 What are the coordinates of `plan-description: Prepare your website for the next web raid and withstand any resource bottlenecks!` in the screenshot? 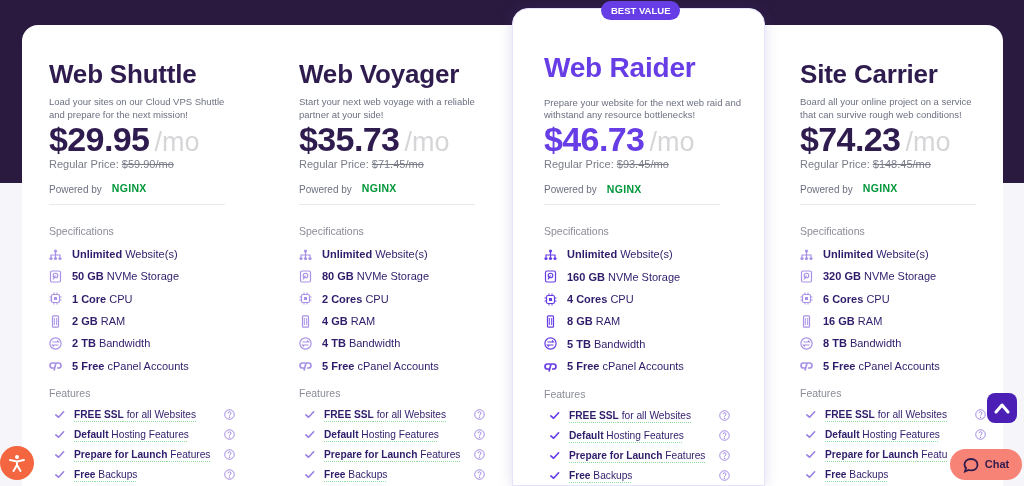 It's located at (643, 109).